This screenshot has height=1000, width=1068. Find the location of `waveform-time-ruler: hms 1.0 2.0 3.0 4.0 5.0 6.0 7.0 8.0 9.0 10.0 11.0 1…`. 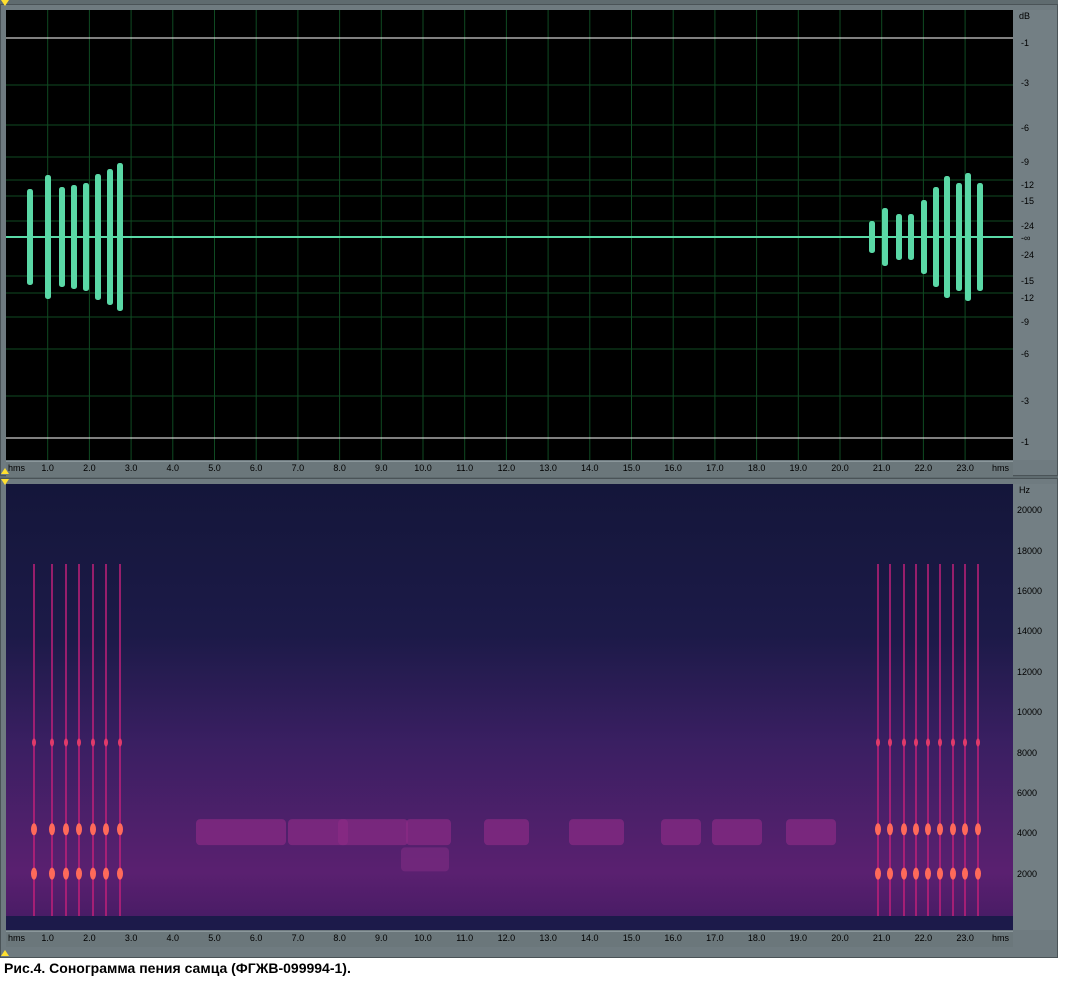

waveform-time-ruler: hms 1.0 2.0 3.0 4.0 5.0 6.0 7.0 8.0 9.0 10.0 11.0 1… is located at coordinates (509, 469).